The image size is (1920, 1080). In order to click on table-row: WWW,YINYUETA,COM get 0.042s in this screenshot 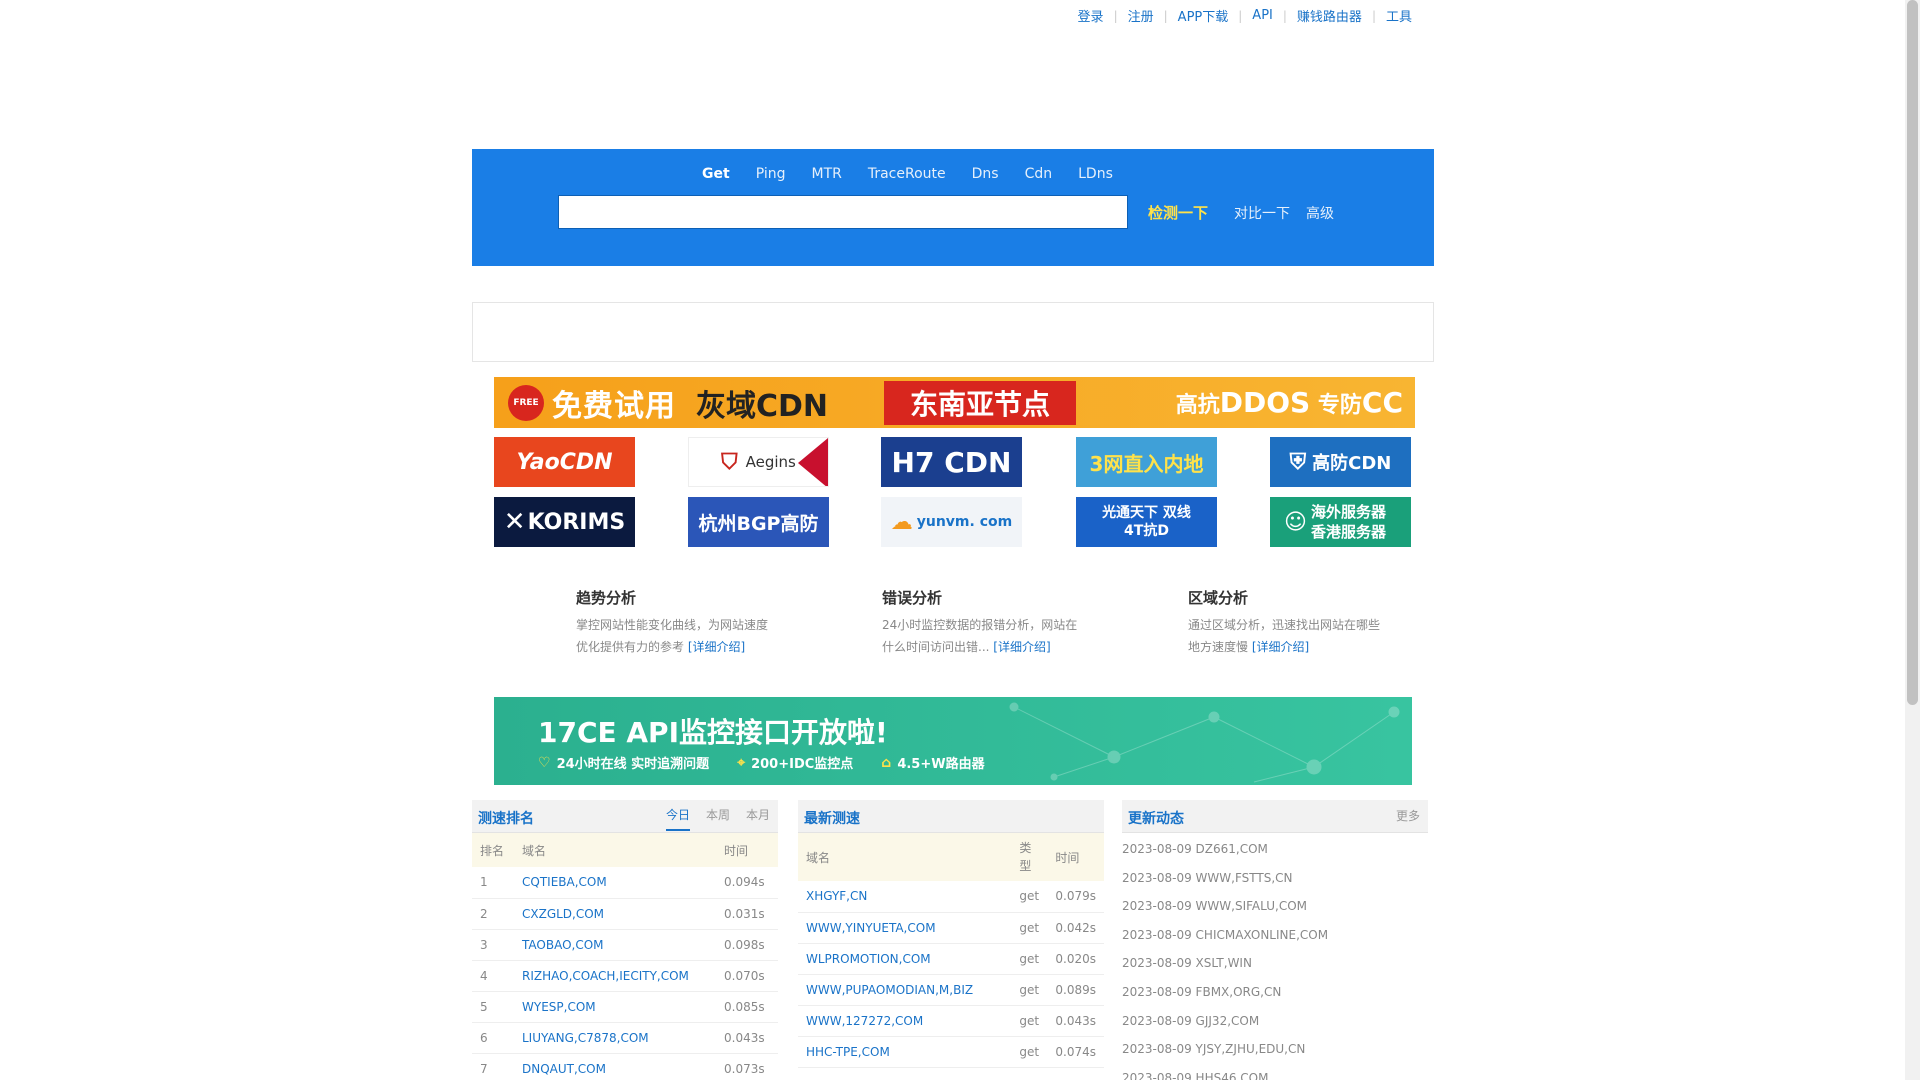, I will do `click(951, 928)`.